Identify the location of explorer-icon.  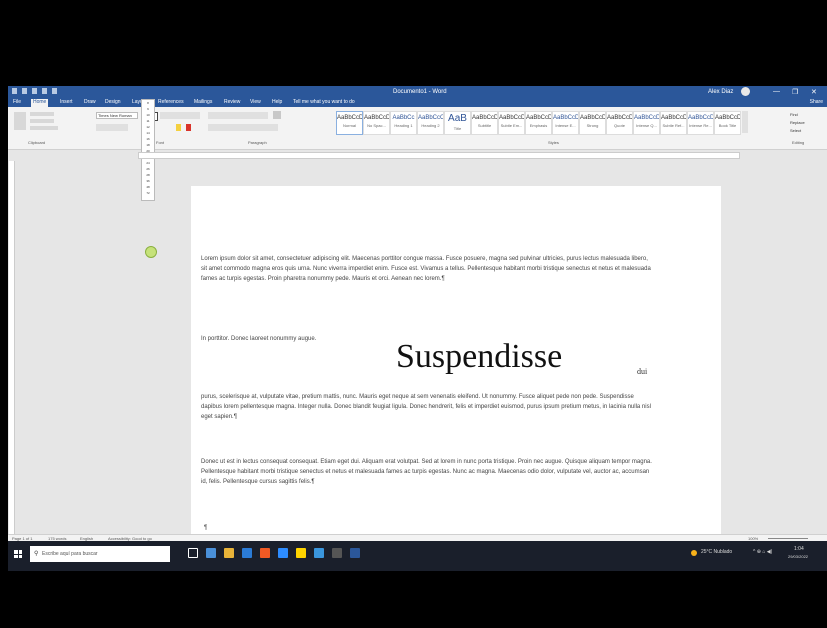
(229, 553).